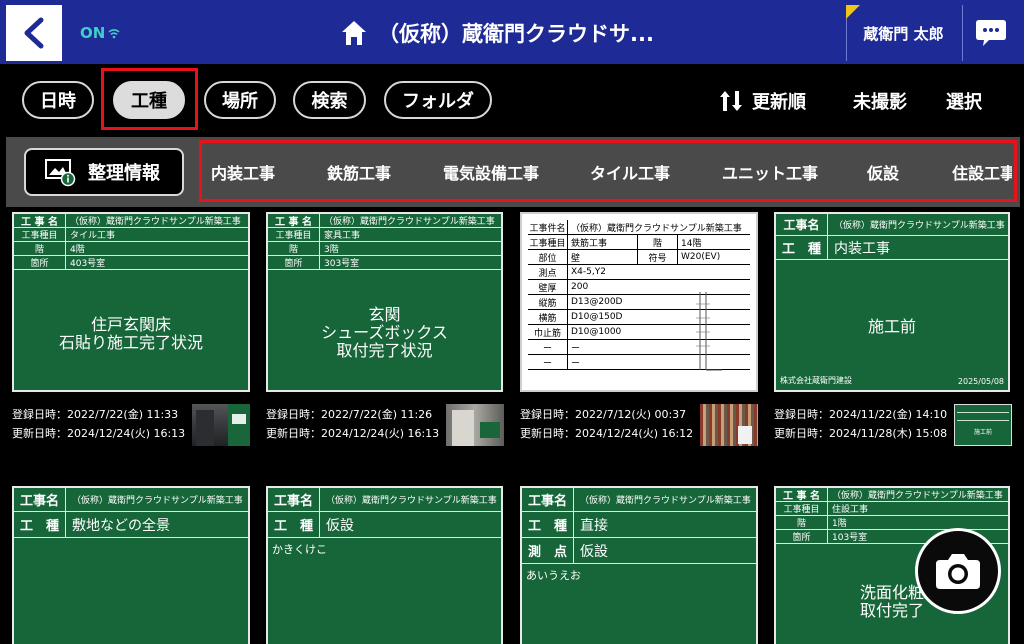  Describe the element at coordinates (658, 257) in the screenshot. I see `board-key: 符号` at that location.